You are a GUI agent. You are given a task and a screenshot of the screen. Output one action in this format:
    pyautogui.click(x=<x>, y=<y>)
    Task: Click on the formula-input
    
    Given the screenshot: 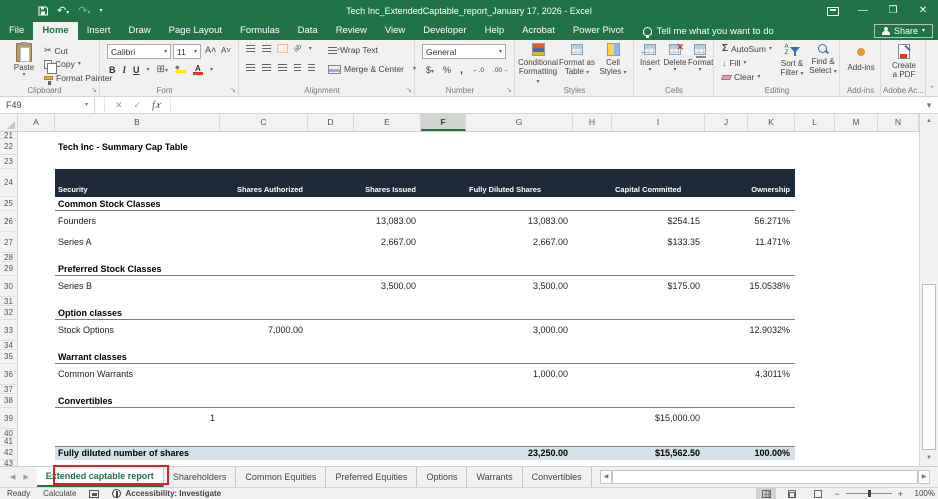 What is the action you would take?
    pyautogui.click(x=545, y=105)
    